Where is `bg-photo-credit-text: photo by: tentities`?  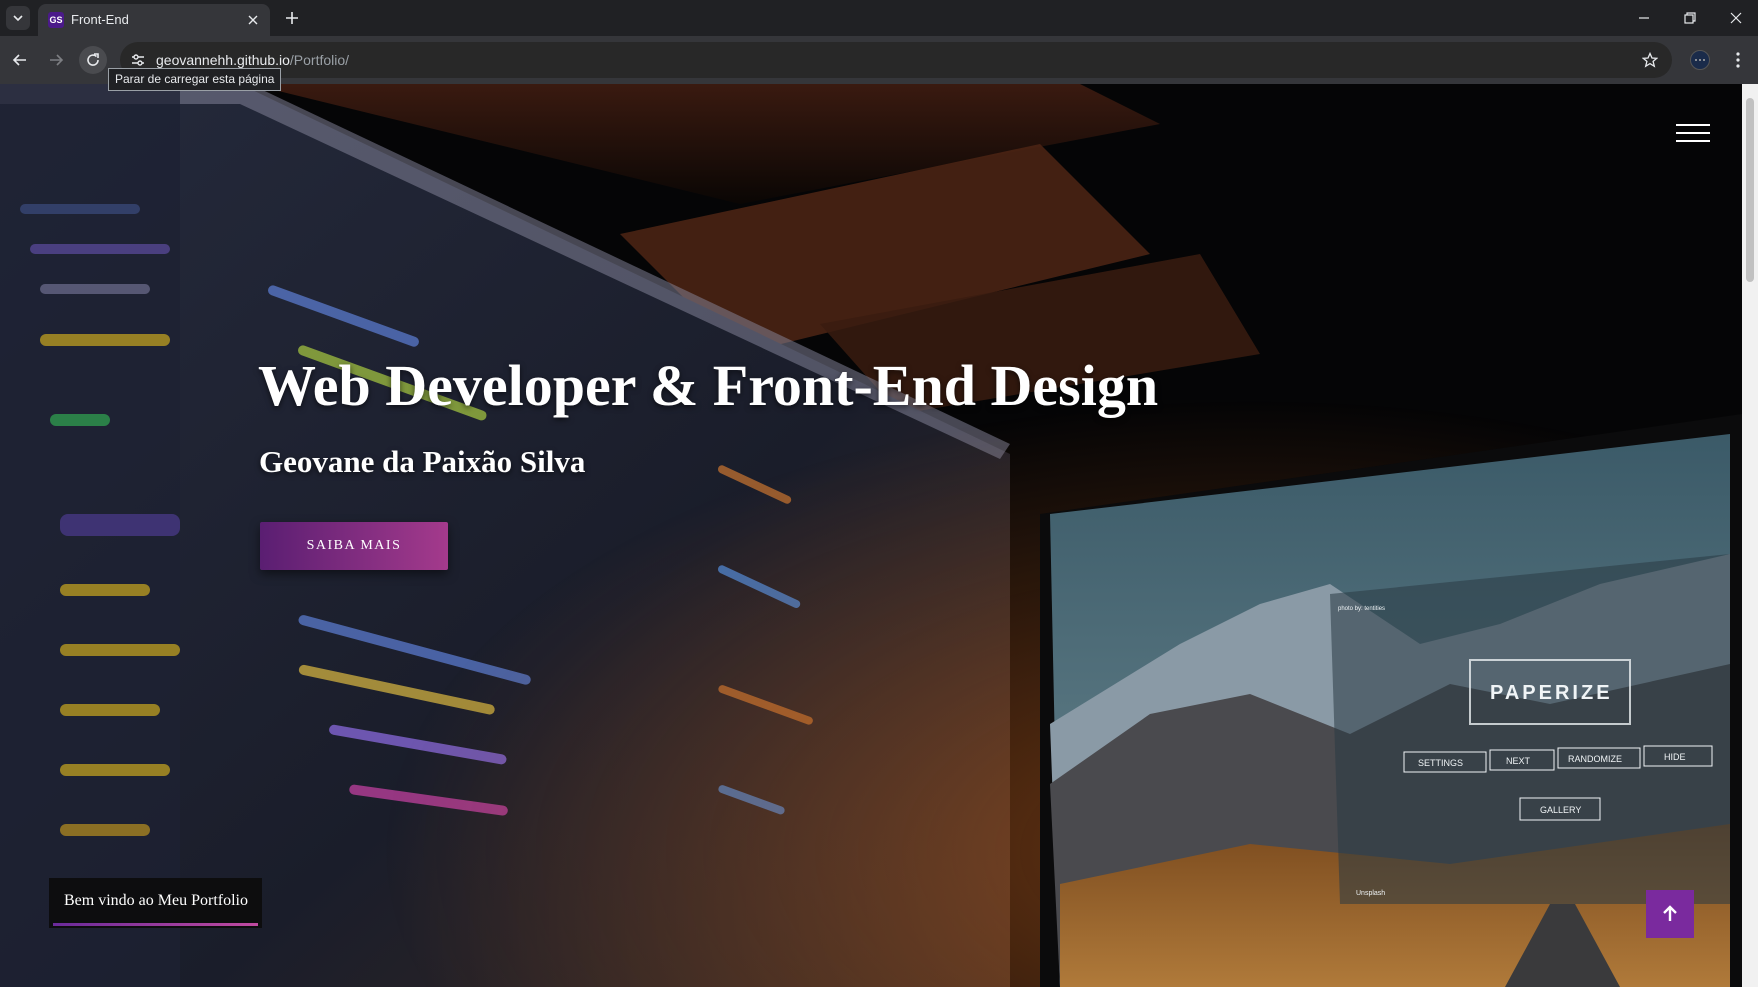 bg-photo-credit-text: photo by: tentities is located at coordinates (1361, 609).